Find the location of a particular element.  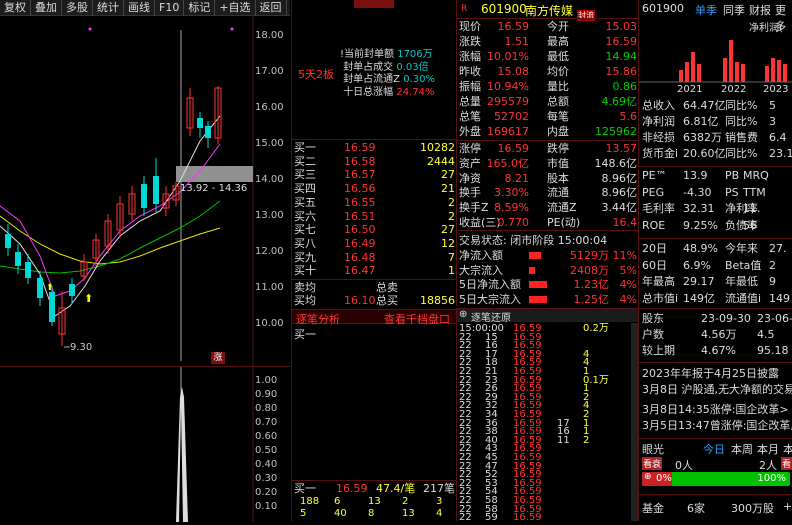

buy-avg-row: 买均 16.10 总买 18856 is located at coordinates (374, 300).